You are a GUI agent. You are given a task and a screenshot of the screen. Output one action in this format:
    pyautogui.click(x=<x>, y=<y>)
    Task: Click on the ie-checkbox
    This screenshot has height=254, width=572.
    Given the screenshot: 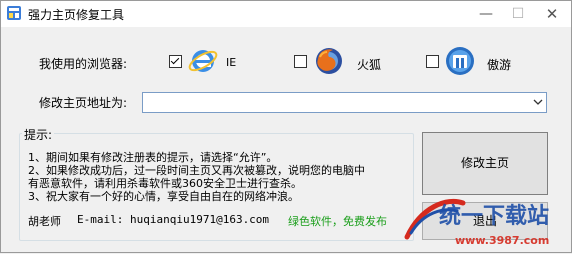 What is the action you would take?
    pyautogui.click(x=175, y=61)
    